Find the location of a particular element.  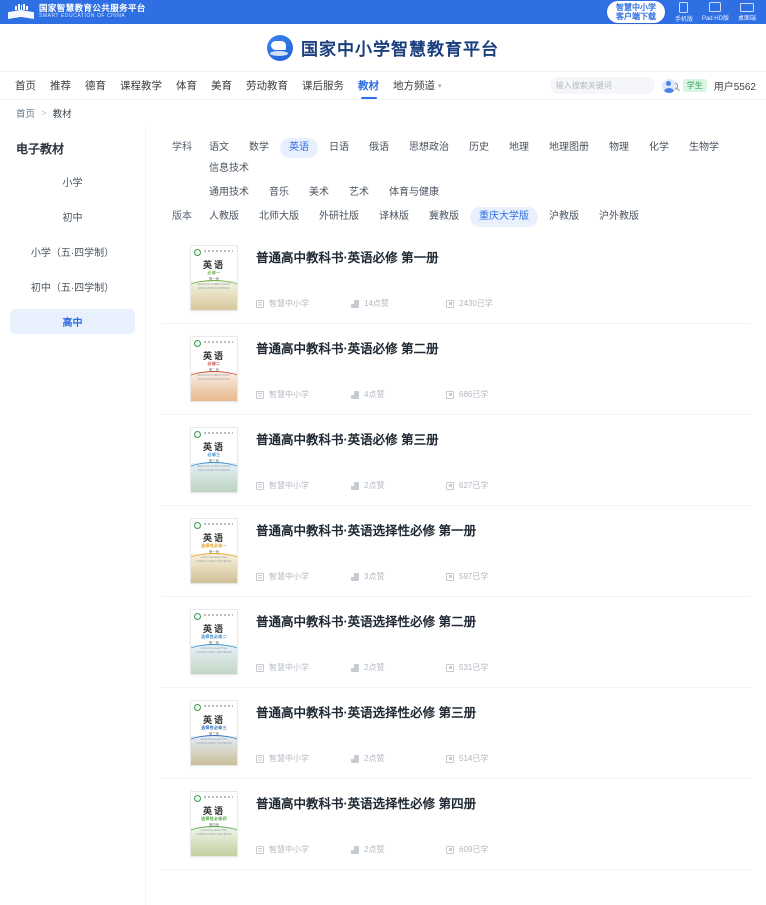

book-title: 普通高中教科书·英语必修 第一册 is located at coordinates (347, 258).